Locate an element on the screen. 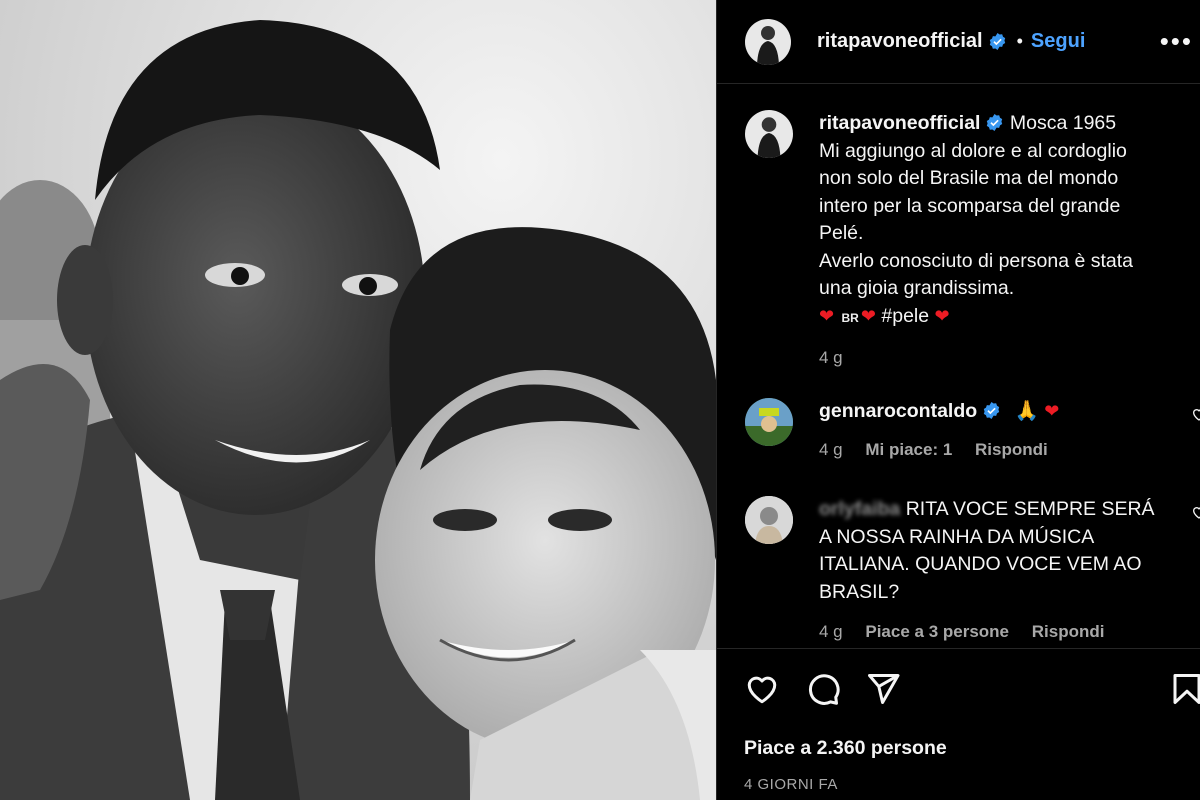 The image size is (1200, 800). caption-emoji-line: ❤ BR ❤ #pele ❤ is located at coordinates (1009, 318).